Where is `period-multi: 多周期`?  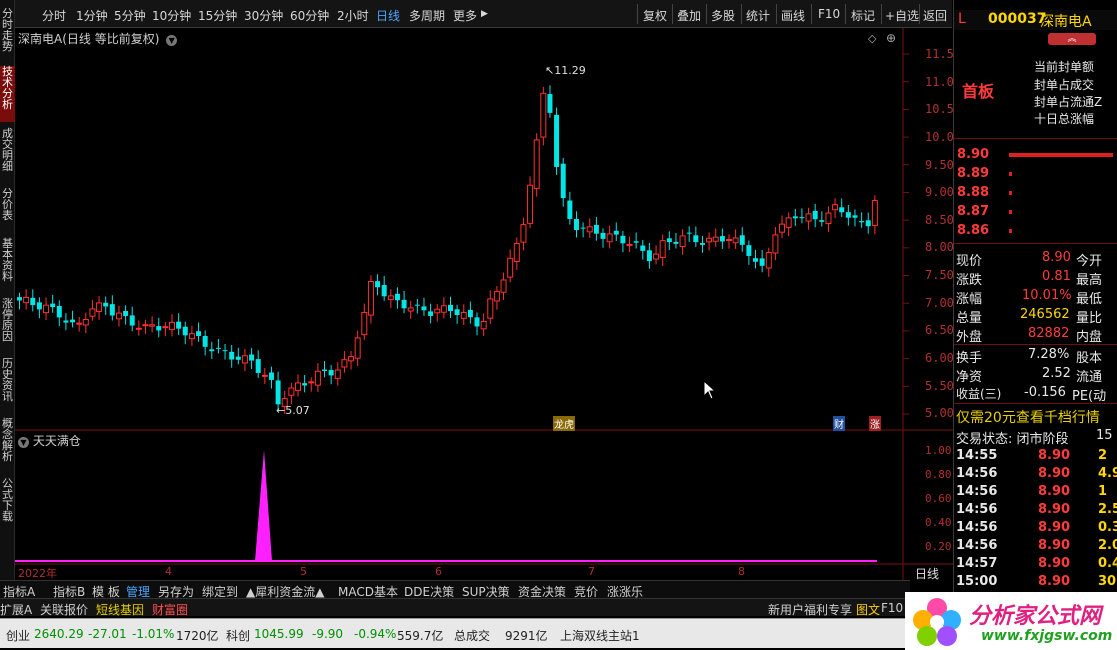
period-multi: 多周期 is located at coordinates (427, 15).